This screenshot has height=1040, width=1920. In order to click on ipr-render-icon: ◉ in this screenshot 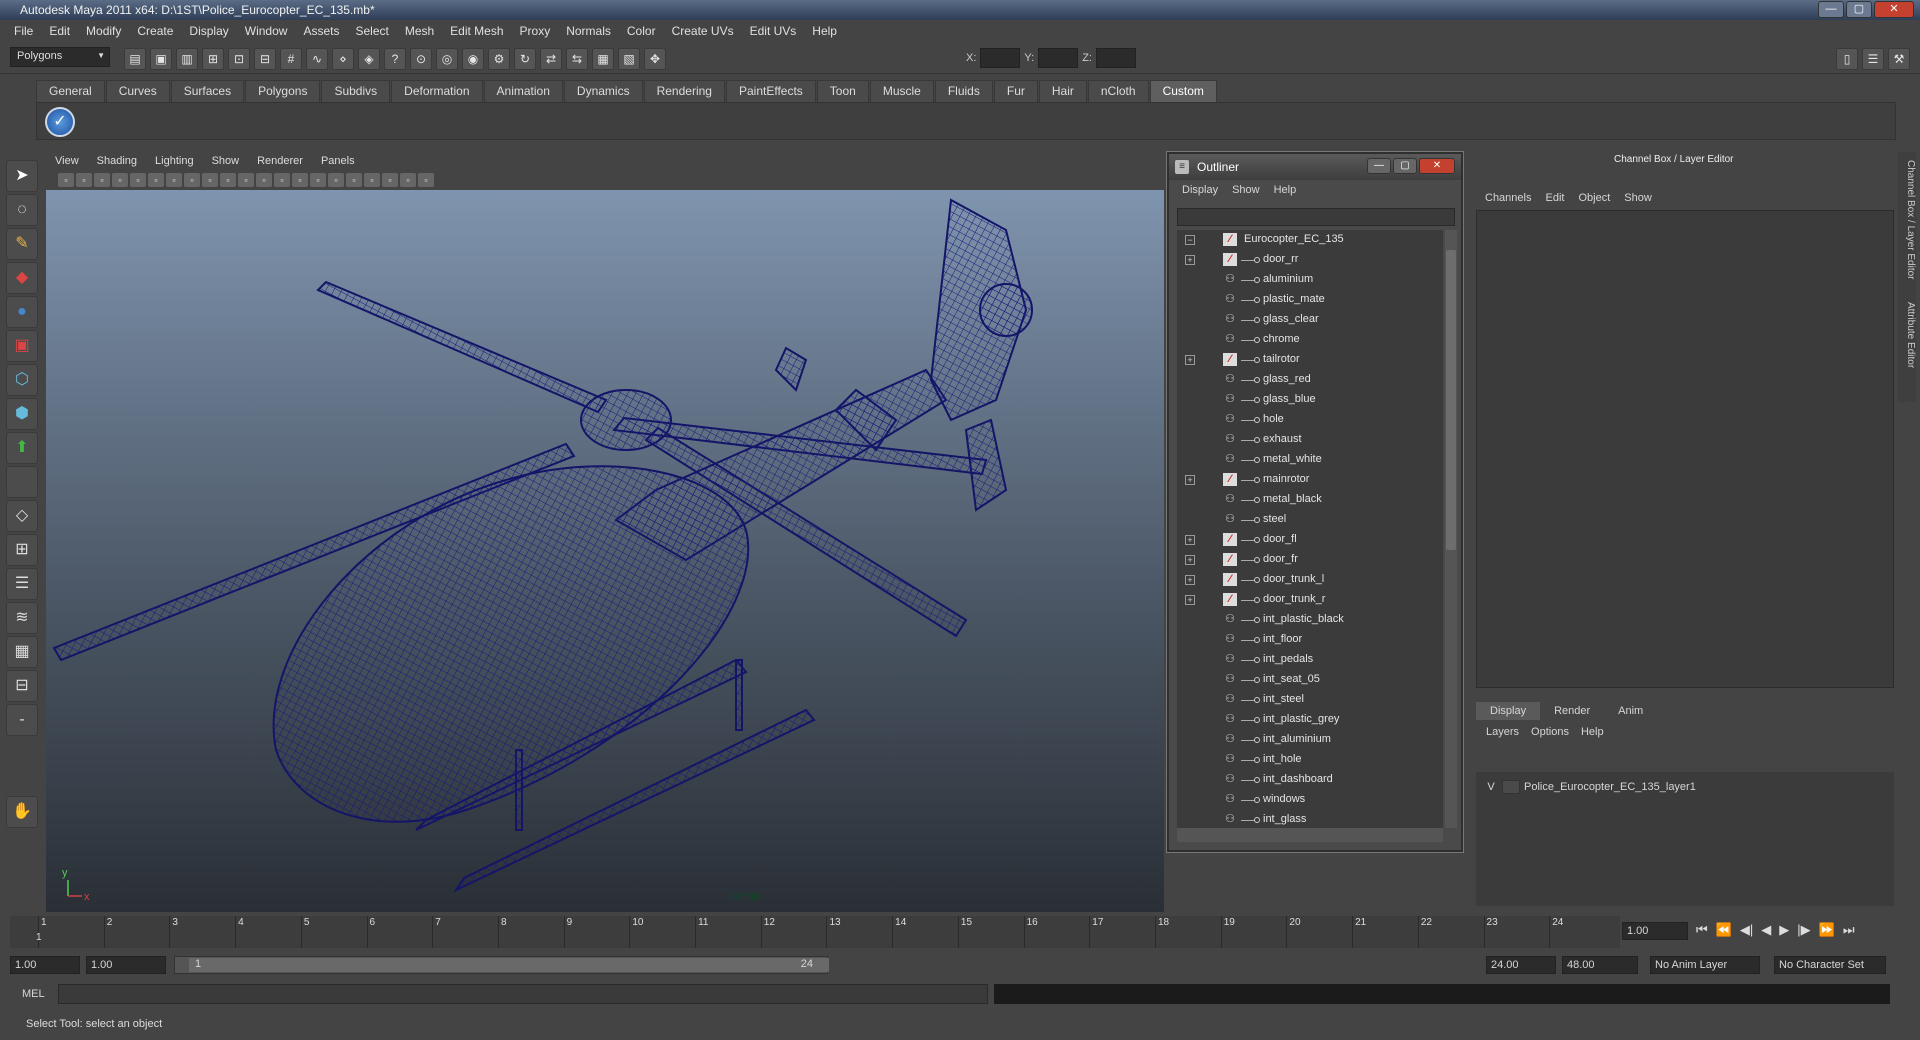, I will do `click(473, 59)`.